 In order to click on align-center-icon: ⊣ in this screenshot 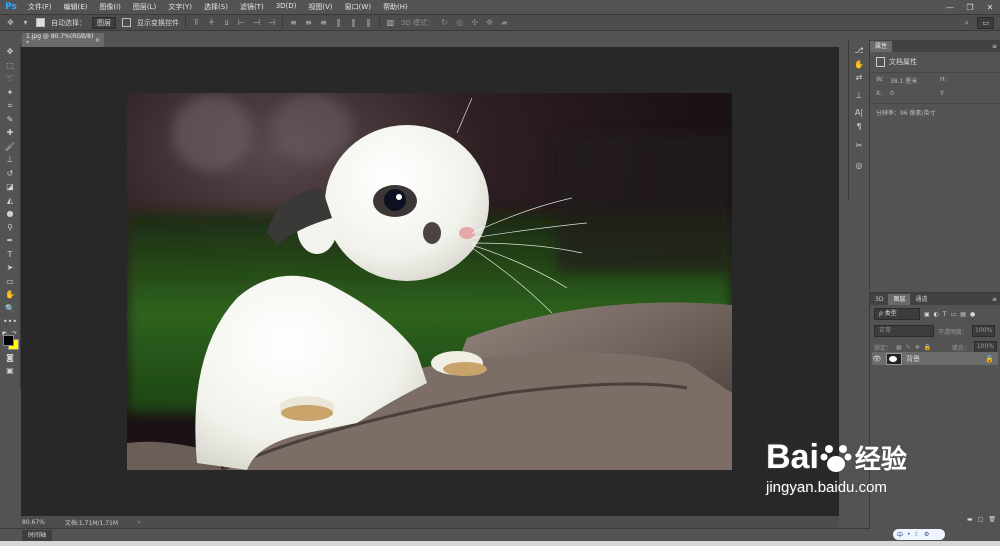, I will do `click(256, 22)`.